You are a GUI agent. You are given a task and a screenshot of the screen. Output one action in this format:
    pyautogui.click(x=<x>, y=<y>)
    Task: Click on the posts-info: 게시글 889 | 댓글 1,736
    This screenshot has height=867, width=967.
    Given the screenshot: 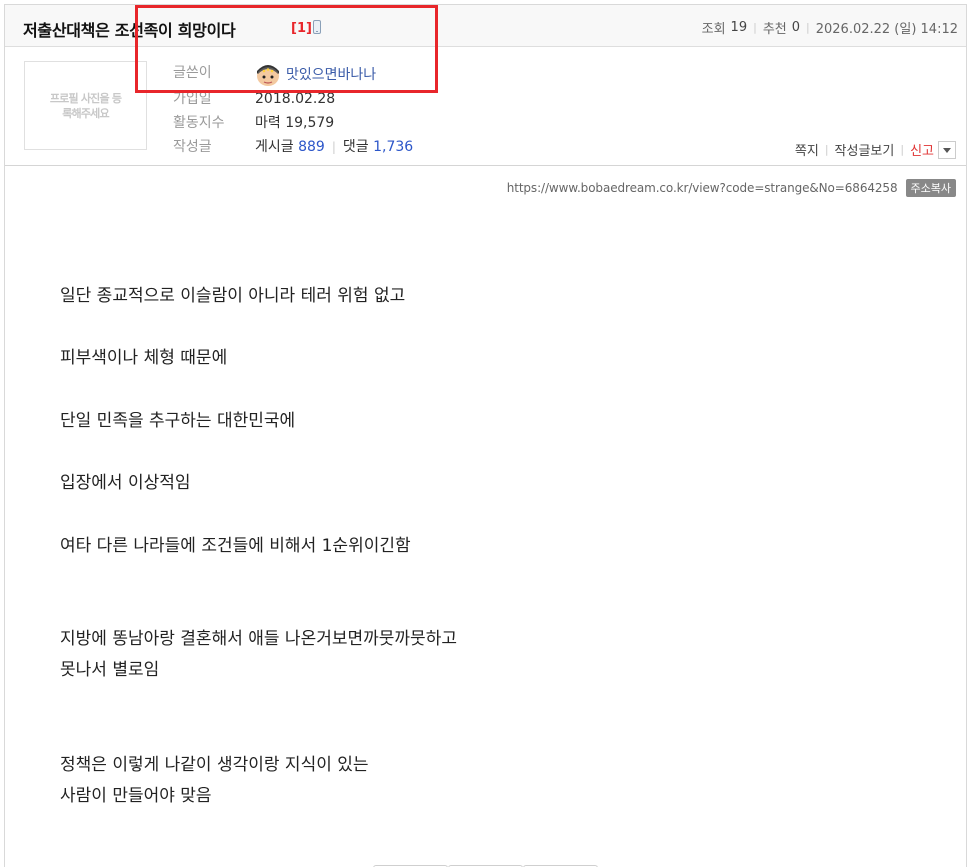 What is the action you would take?
    pyautogui.click(x=334, y=147)
    